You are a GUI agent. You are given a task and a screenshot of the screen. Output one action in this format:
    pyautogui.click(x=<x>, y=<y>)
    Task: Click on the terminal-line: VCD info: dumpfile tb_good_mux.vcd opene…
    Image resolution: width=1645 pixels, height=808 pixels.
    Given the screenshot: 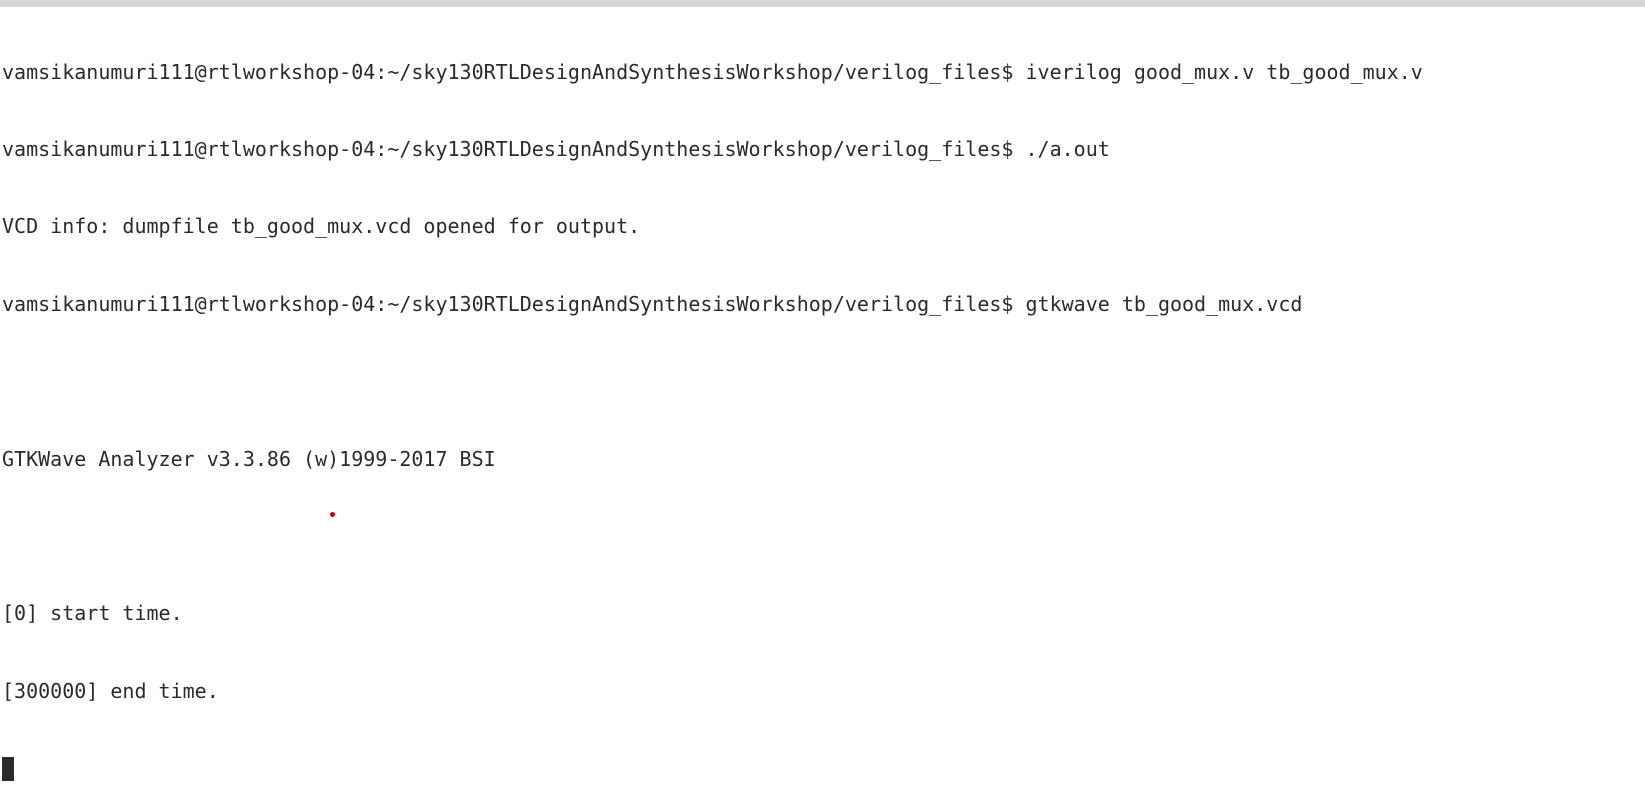 What is the action you would take?
    pyautogui.click(x=321, y=226)
    